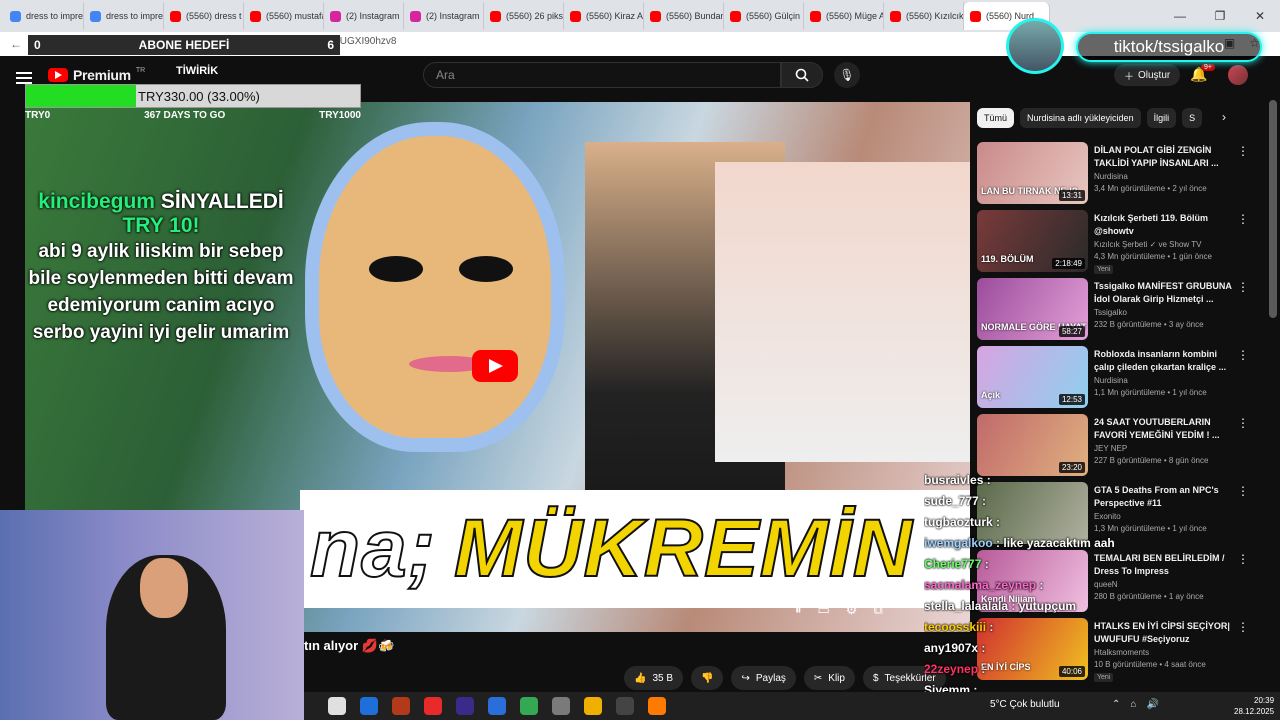  I want to click on caption-main: MÜKREMİN, so click(683, 548).